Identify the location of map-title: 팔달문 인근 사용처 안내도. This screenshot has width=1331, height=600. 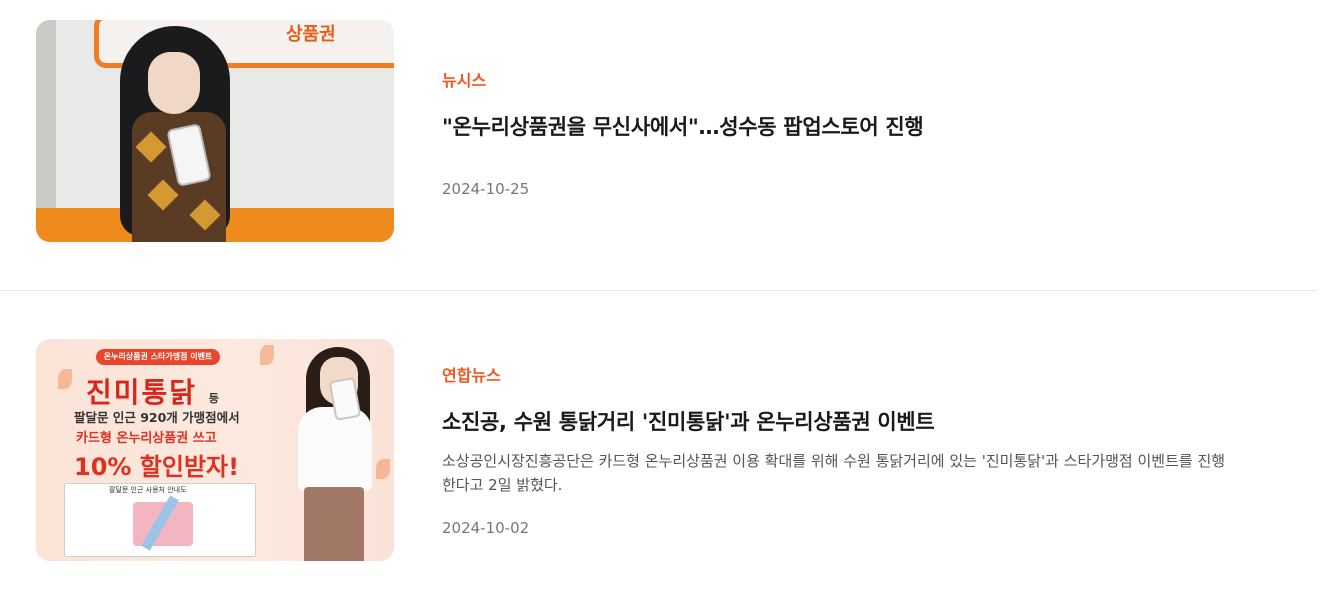
(148, 490).